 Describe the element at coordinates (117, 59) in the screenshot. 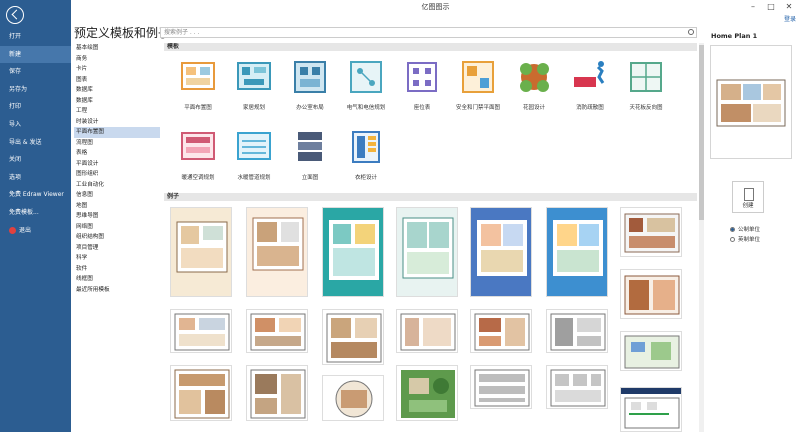

I see `category-item: 商务` at that location.